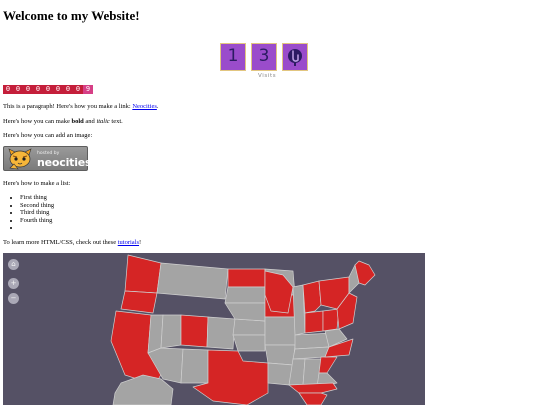  I want to click on list-intro: Here's how to make a list:, so click(37, 183).